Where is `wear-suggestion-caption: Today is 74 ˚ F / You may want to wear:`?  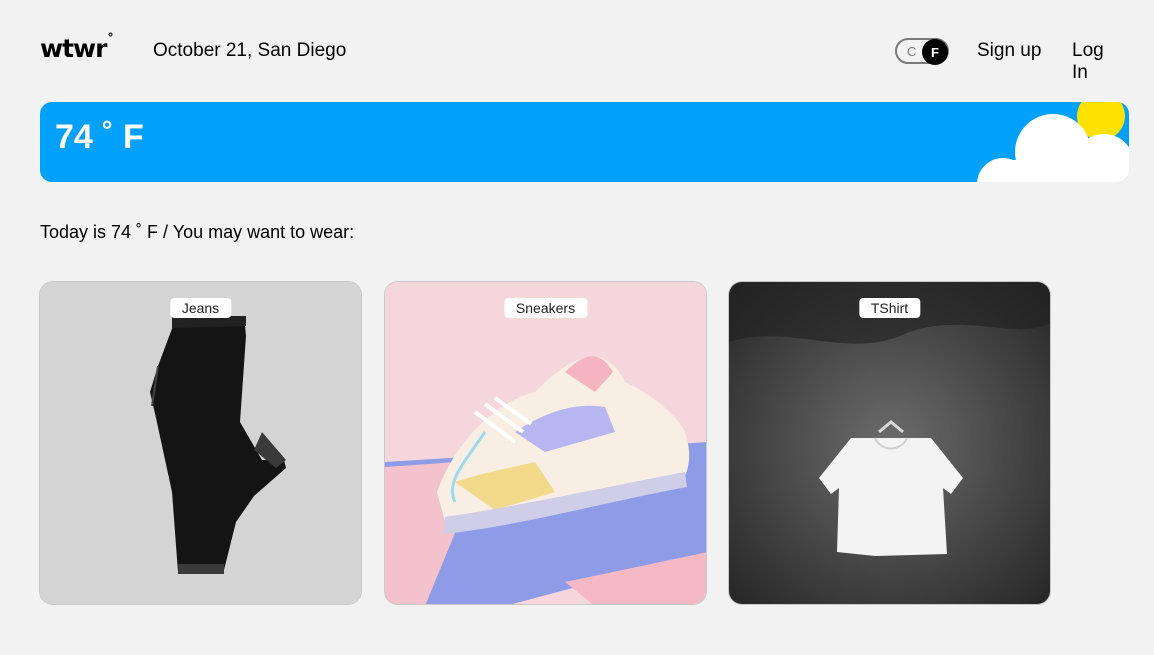 wear-suggestion-caption: Today is 74 ˚ F / You may want to wear: is located at coordinates (197, 232).